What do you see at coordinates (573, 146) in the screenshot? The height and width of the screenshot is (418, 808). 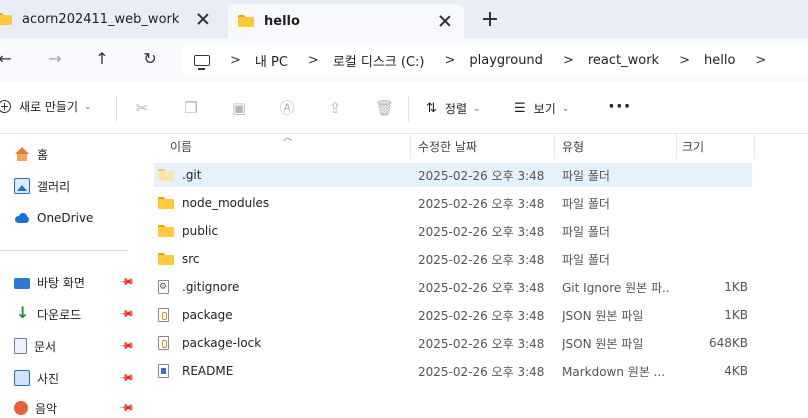 I see `column-header-type: 유형` at bounding box center [573, 146].